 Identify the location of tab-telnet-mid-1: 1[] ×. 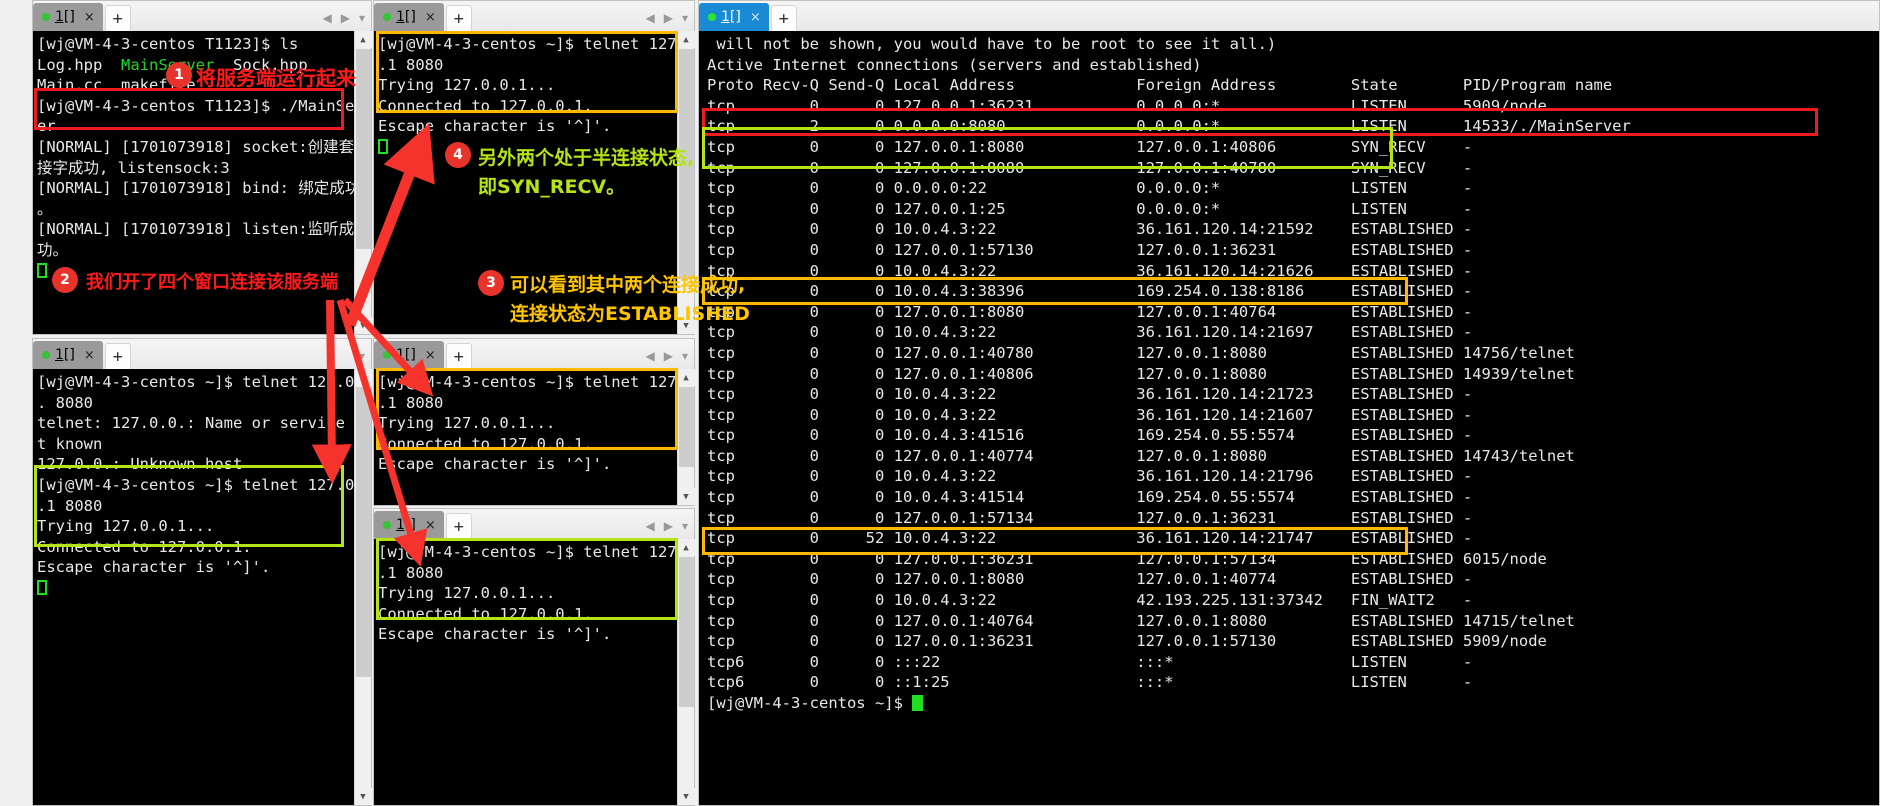
(409, 17).